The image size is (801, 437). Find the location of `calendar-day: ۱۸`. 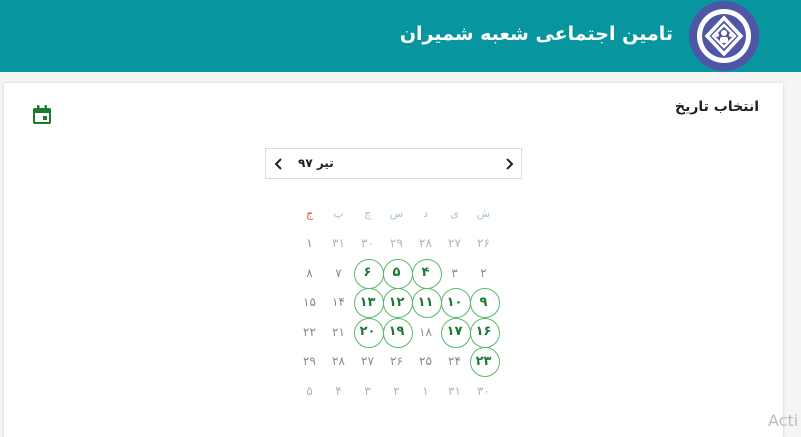

calendar-day: ۱۸ is located at coordinates (425, 332).